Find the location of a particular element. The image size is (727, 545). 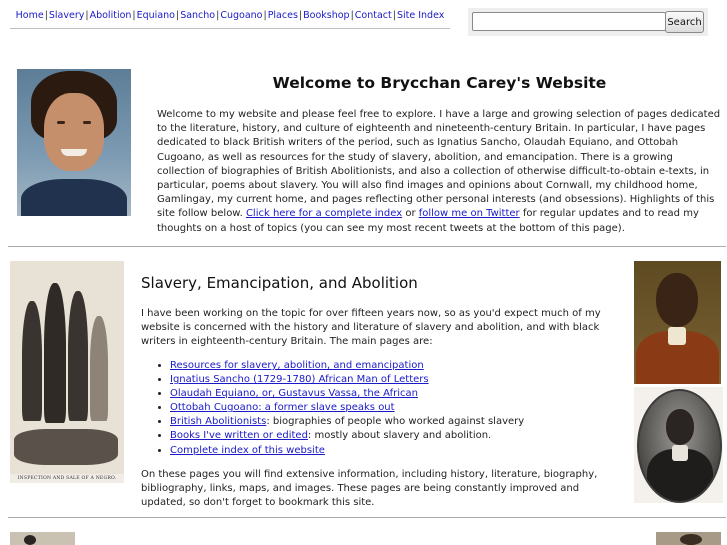

next-section-image-left is located at coordinates (42, 538).